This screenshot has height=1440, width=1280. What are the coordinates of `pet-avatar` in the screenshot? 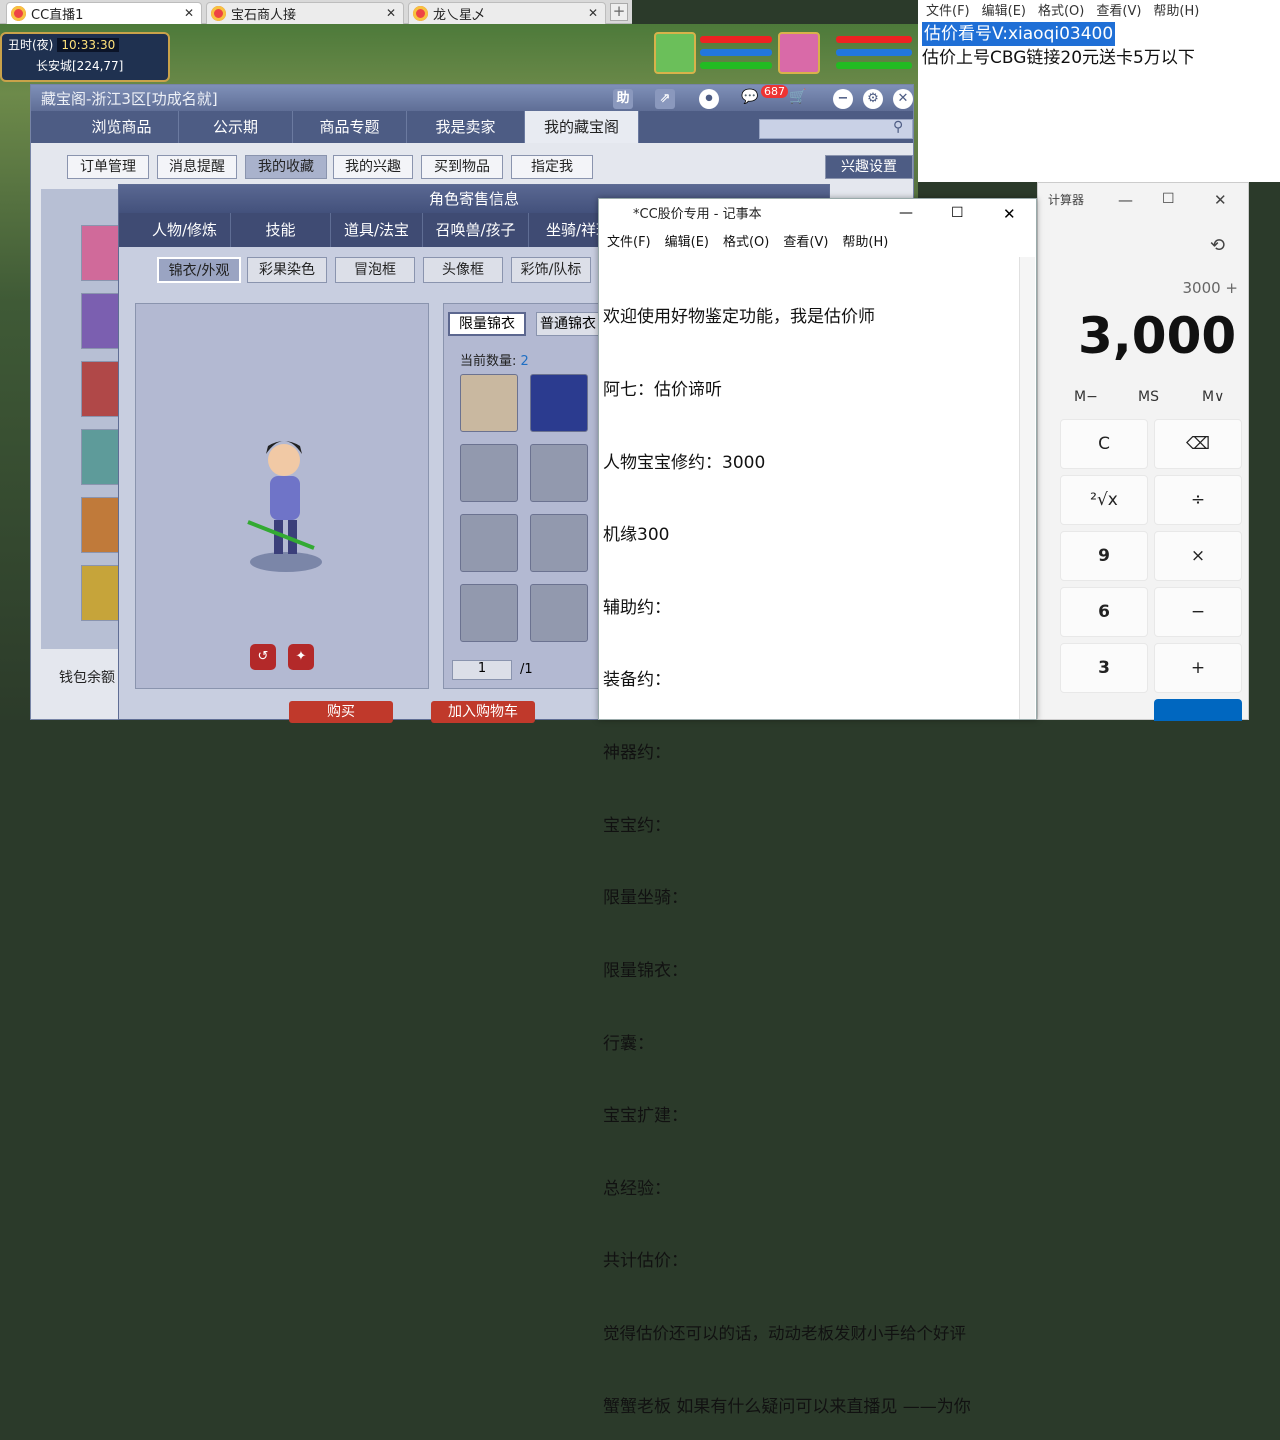 It's located at (675, 53).